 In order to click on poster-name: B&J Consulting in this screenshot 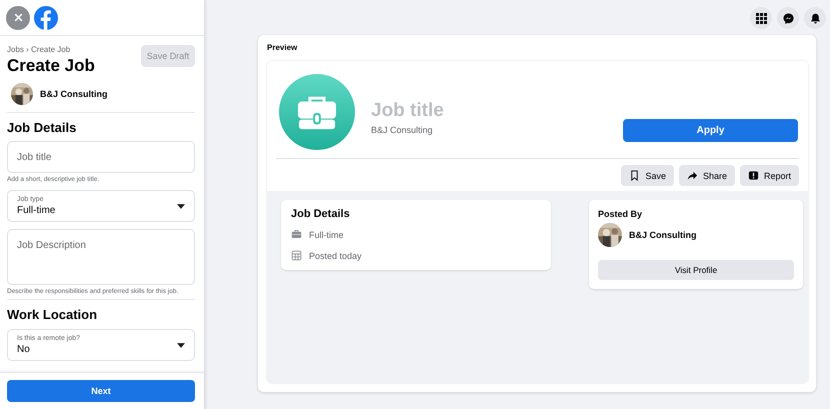, I will do `click(662, 235)`.